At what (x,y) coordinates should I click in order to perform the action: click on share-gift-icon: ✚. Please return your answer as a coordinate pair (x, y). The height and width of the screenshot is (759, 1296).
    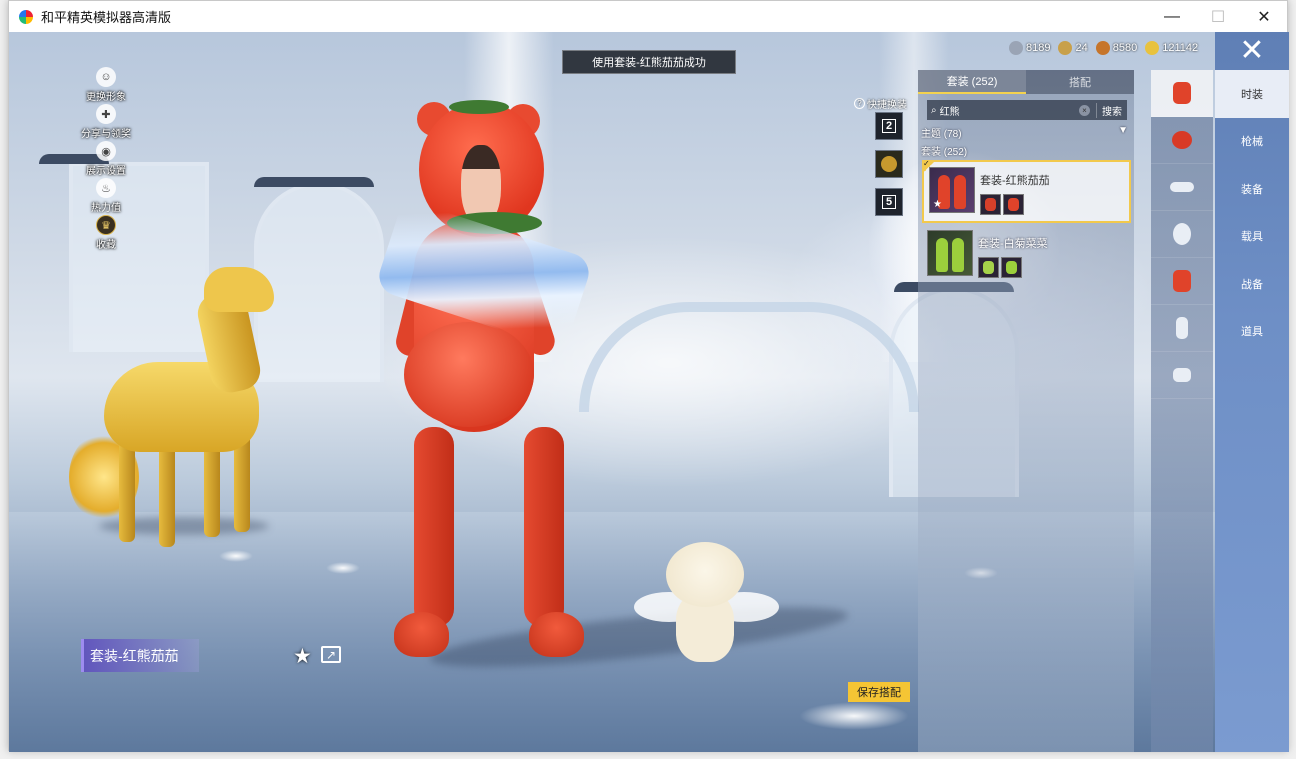
    Looking at the image, I should click on (106, 114).